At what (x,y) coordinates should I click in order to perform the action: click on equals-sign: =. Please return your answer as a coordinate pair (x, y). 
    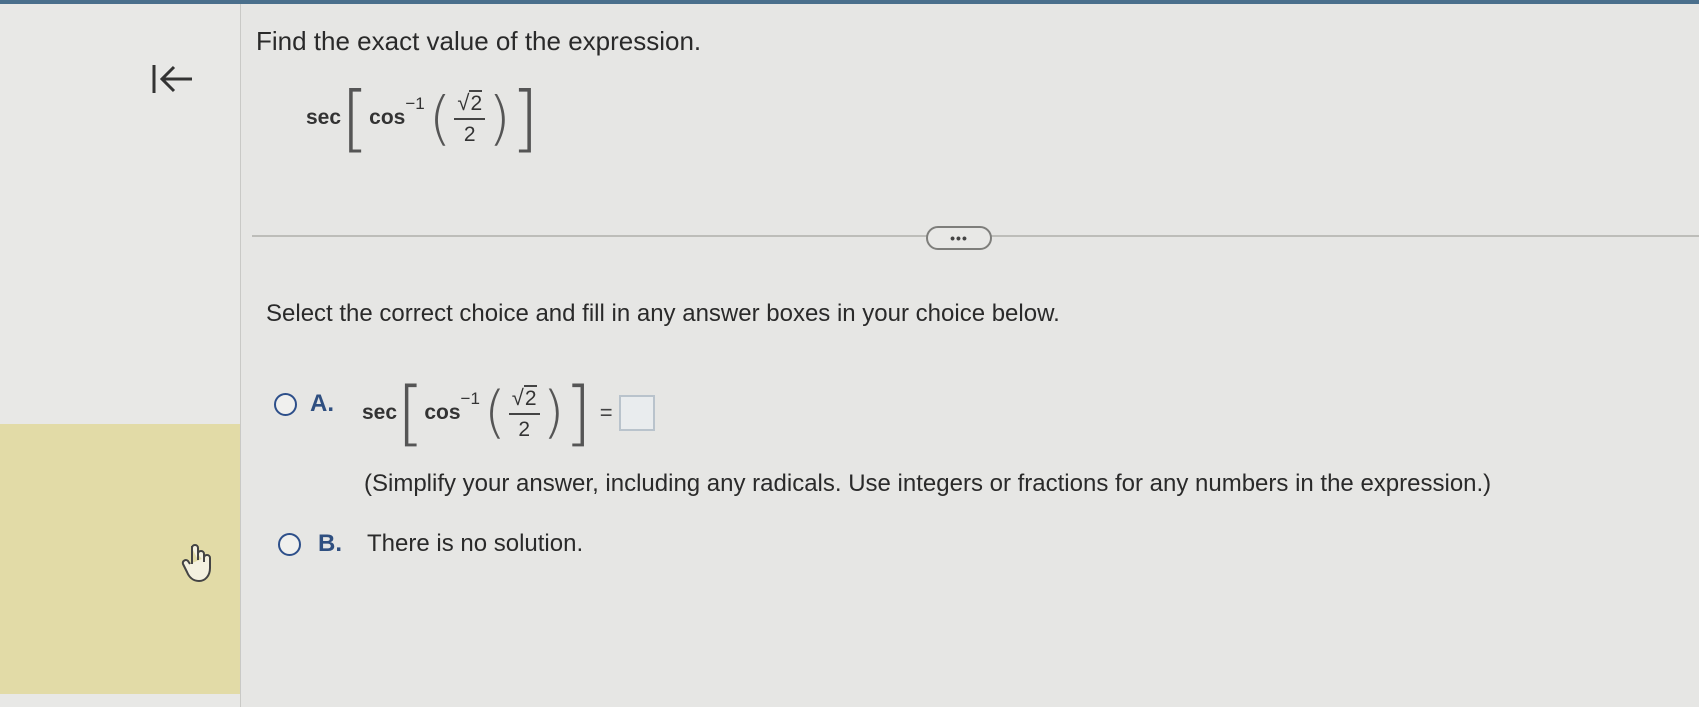
    Looking at the image, I should click on (606, 412).